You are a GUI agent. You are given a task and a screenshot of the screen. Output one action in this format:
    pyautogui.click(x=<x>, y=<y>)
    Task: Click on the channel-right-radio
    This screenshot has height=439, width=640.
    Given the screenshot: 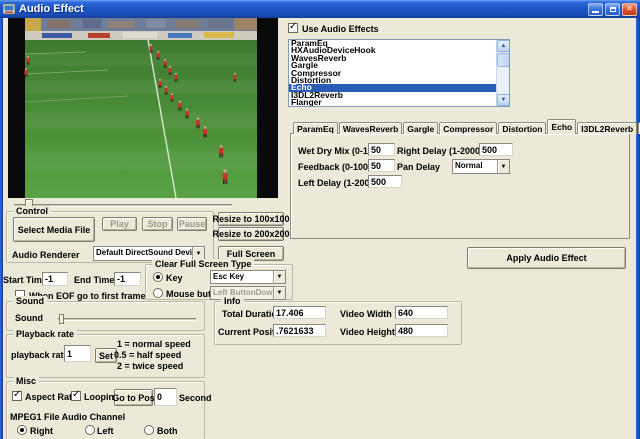 What is the action you would take?
    pyautogui.click(x=22, y=430)
    